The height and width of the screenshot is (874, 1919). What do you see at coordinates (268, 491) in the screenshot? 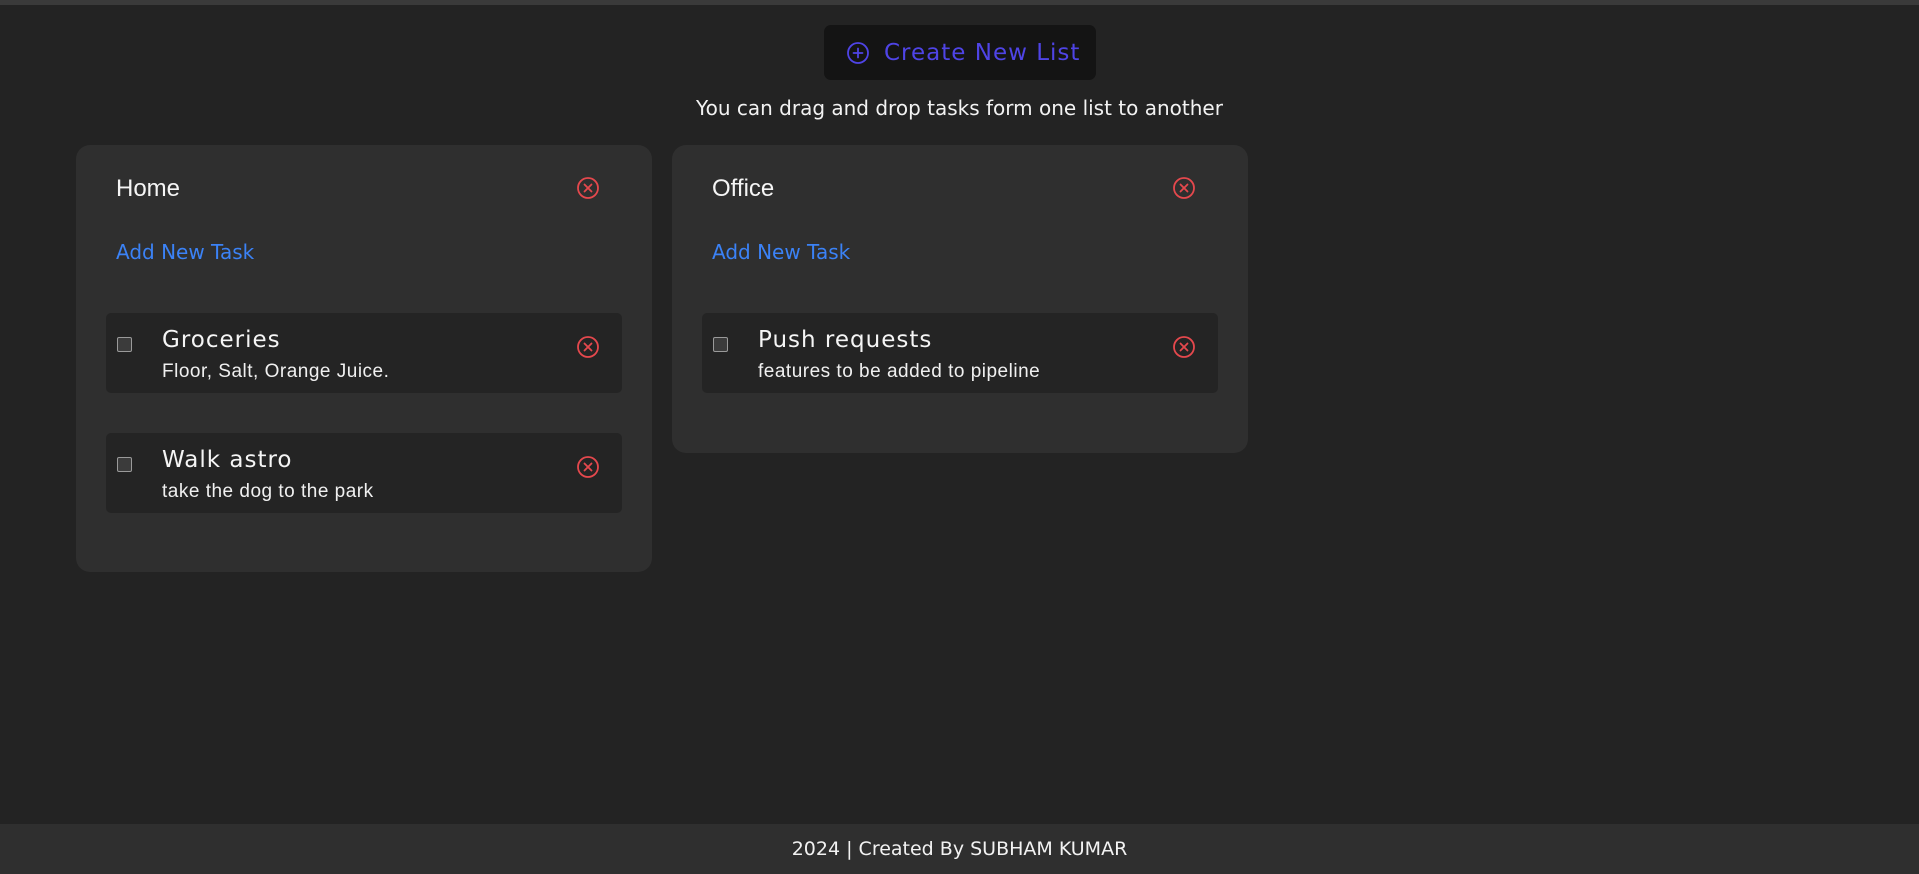
I see `task-description: take the dog to the park` at bounding box center [268, 491].